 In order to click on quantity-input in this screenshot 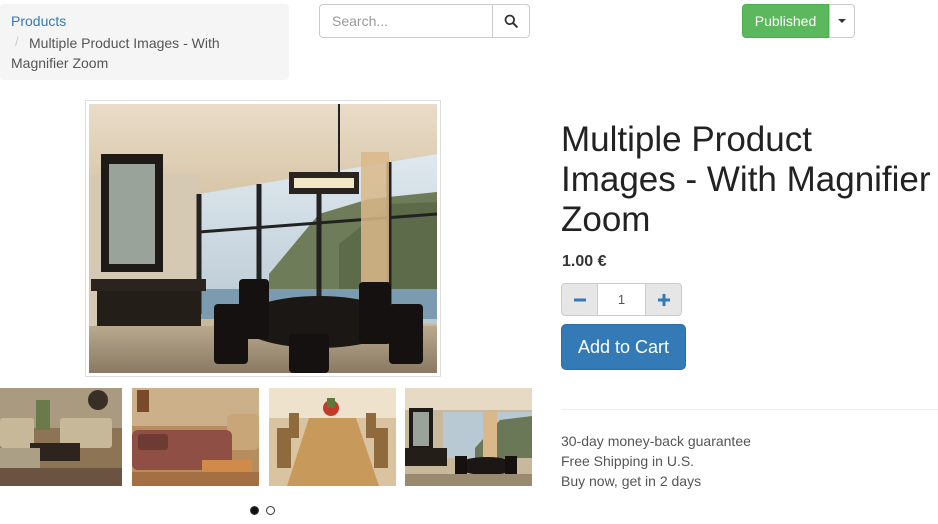, I will do `click(621, 299)`.